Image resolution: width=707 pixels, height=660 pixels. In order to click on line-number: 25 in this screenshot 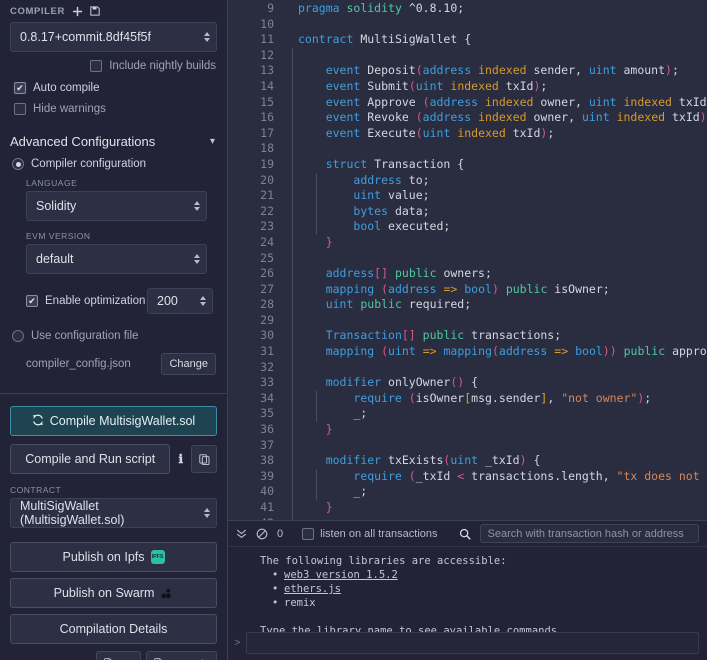, I will do `click(267, 257)`.